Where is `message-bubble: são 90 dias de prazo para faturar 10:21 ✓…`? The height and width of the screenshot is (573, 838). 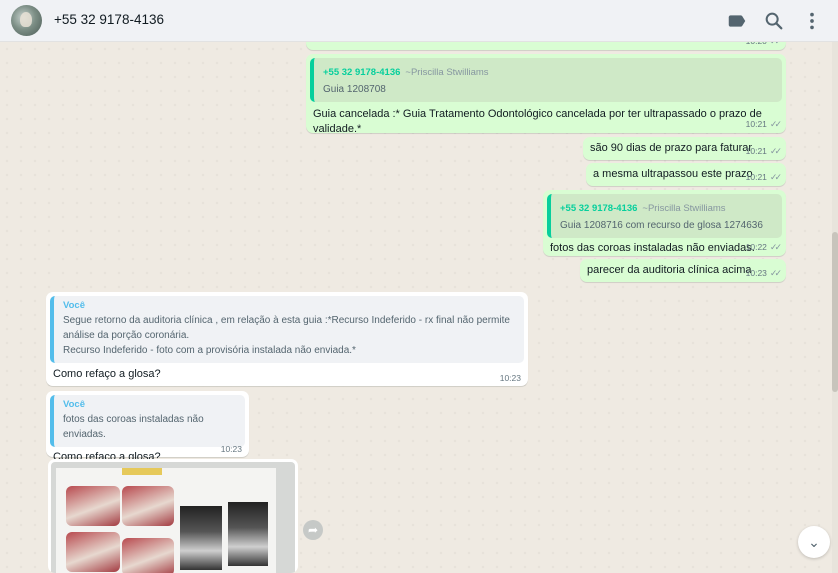
message-bubble: são 90 dias de prazo para faturar 10:21 ✓… is located at coordinates (684, 148).